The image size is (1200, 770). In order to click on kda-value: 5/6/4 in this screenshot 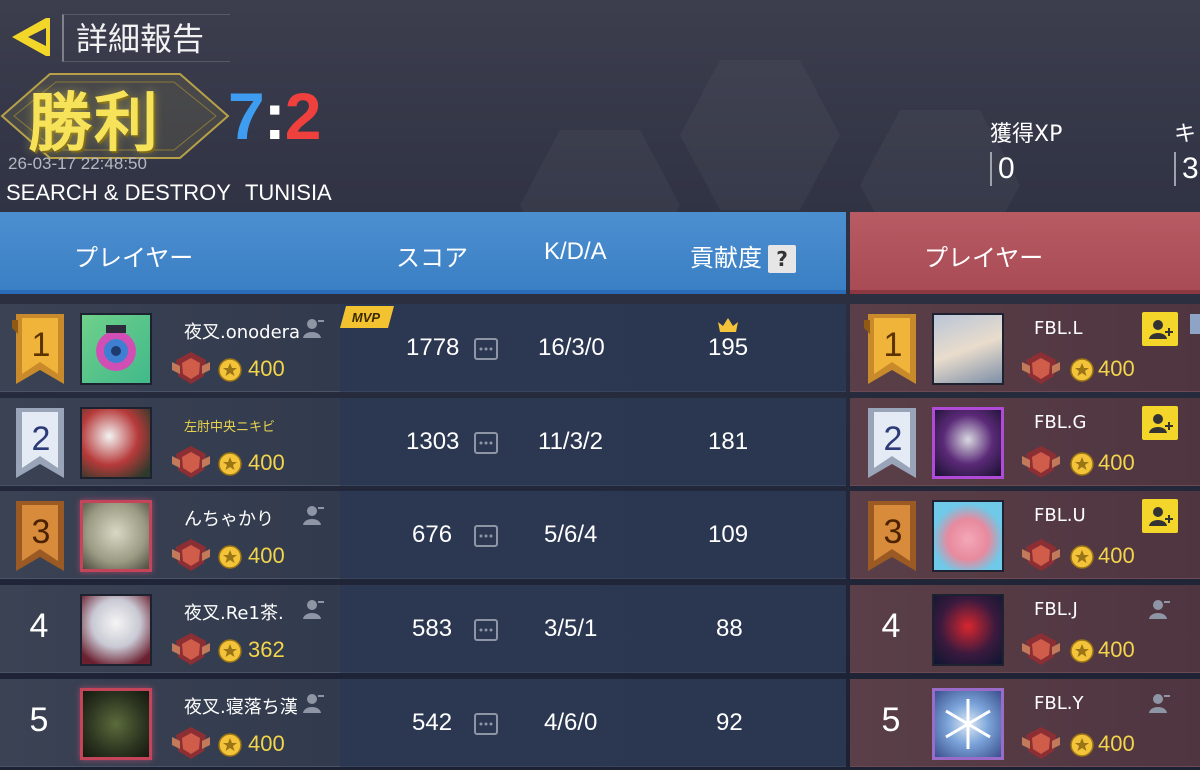, I will do `click(571, 534)`.